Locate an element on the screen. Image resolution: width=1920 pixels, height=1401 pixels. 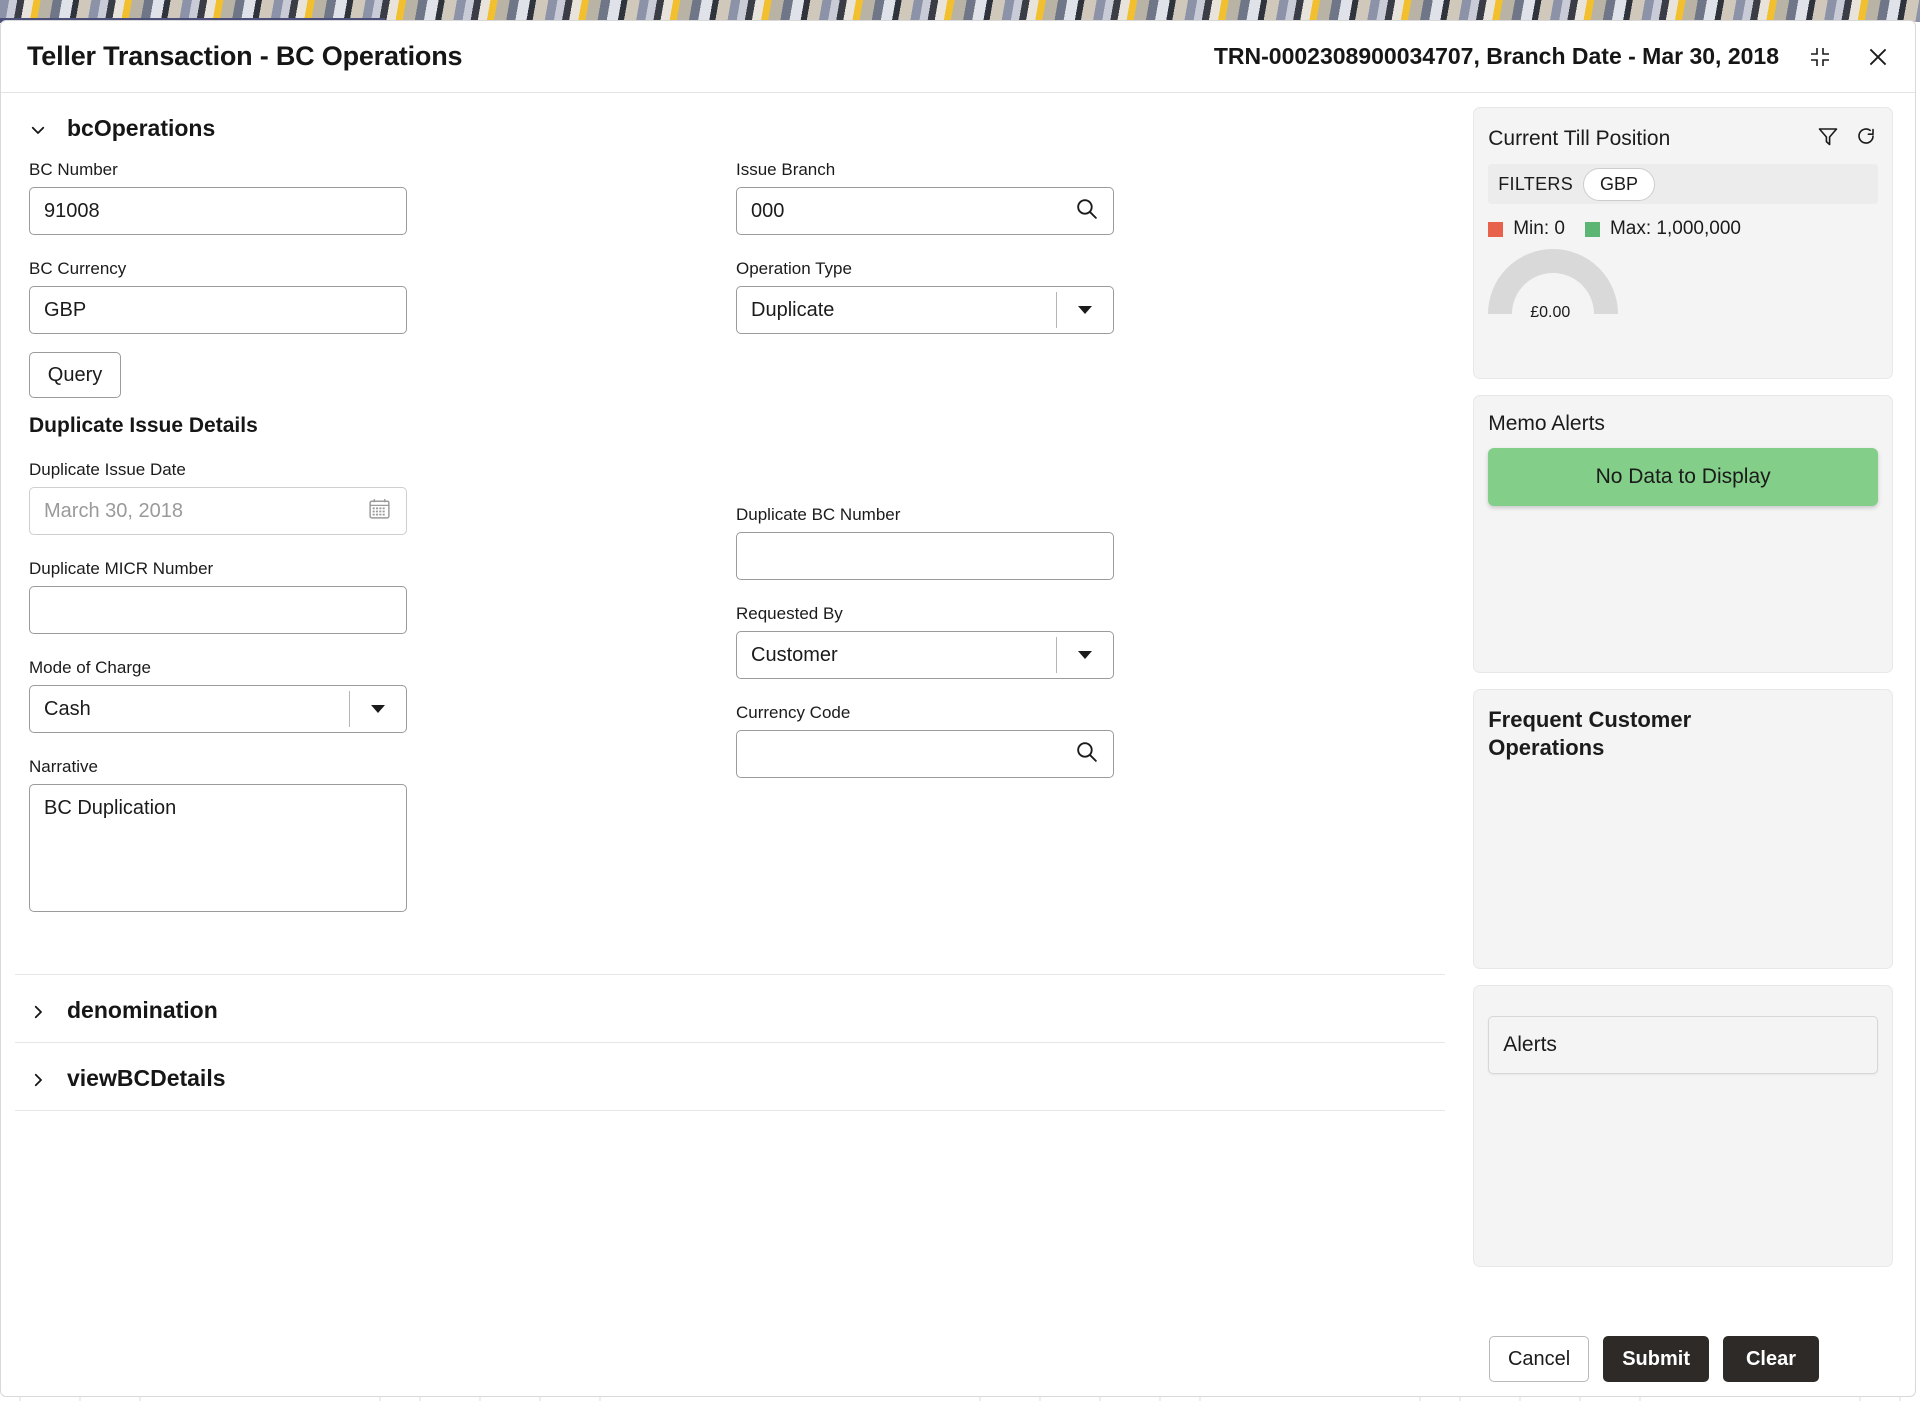
legend-max-swatch is located at coordinates (1592, 229).